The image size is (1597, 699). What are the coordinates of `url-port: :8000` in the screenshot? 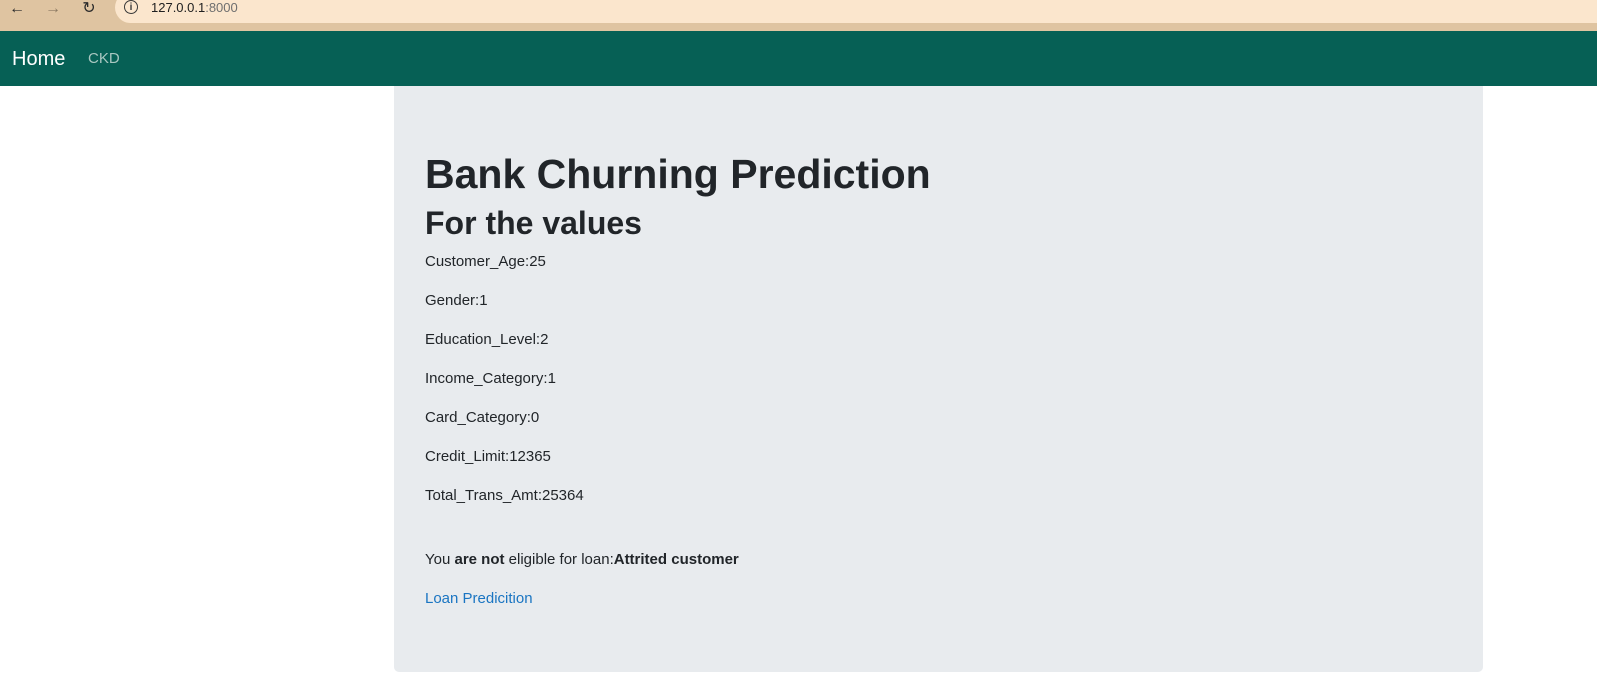 It's located at (221, 7).